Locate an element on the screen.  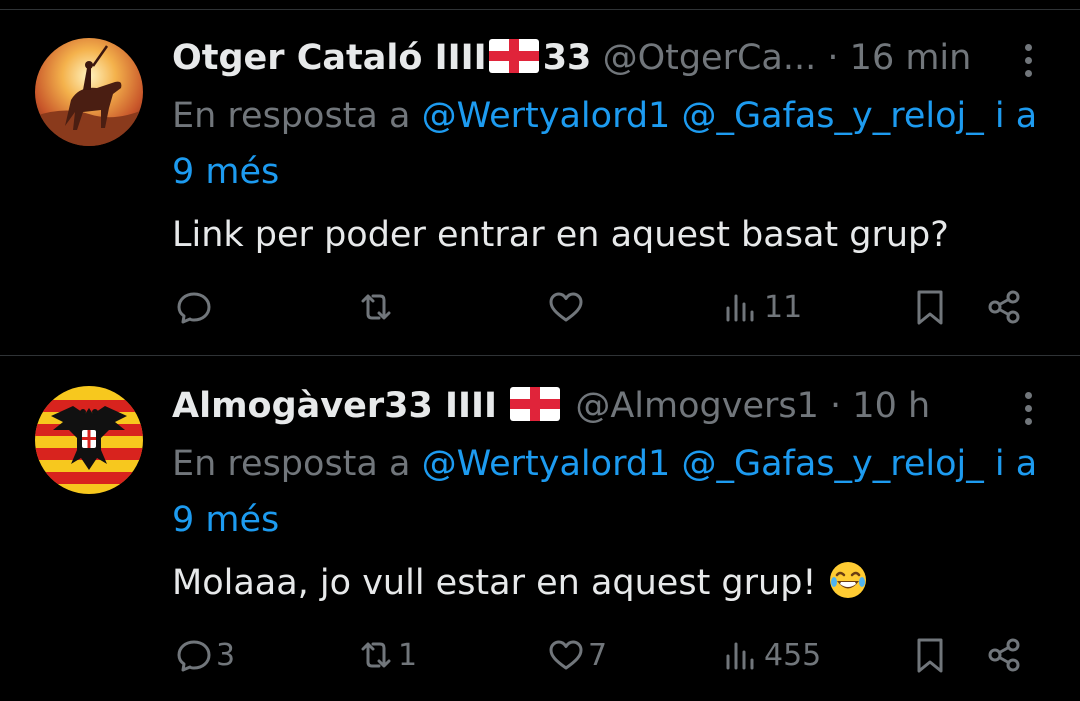
reply-count: 3 is located at coordinates (226, 655).